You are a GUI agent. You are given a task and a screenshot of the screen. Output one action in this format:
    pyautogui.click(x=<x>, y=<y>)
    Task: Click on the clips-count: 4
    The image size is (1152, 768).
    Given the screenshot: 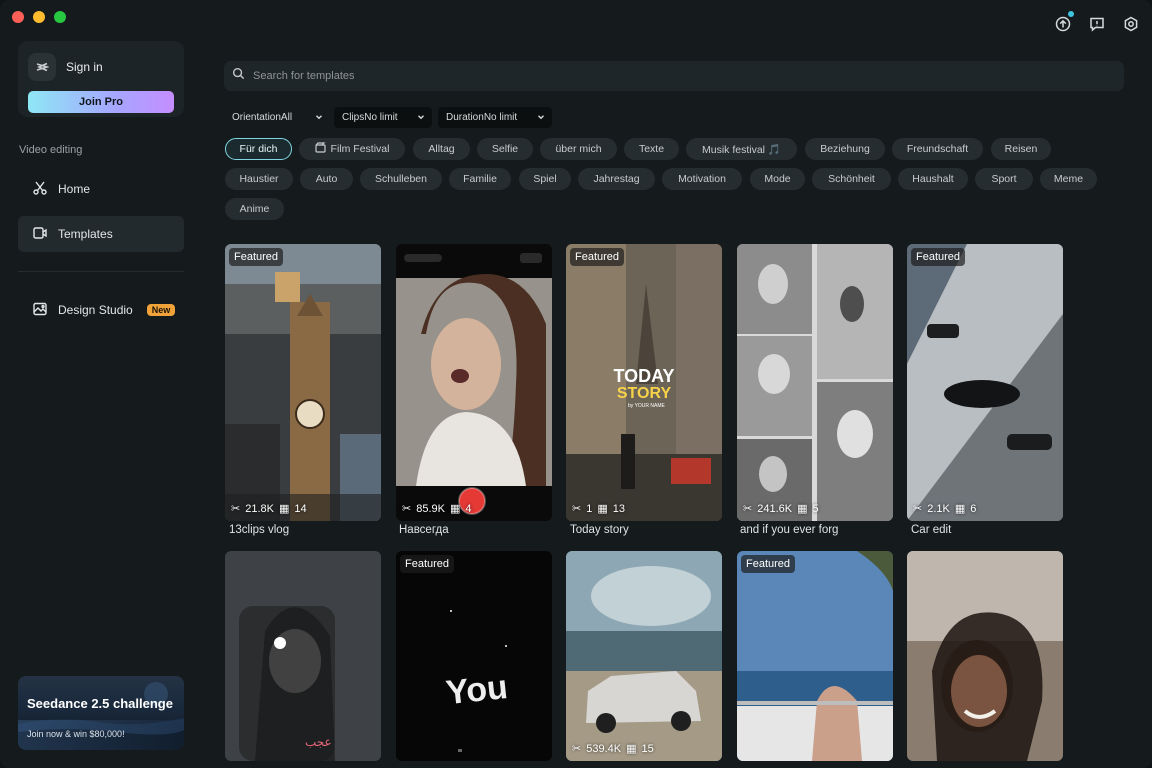 What is the action you would take?
    pyautogui.click(x=468, y=508)
    